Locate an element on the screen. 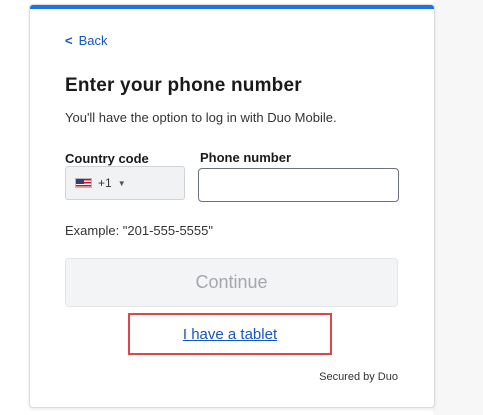 This screenshot has width=483, height=415. country-code-value: +1 is located at coordinates (105, 183).